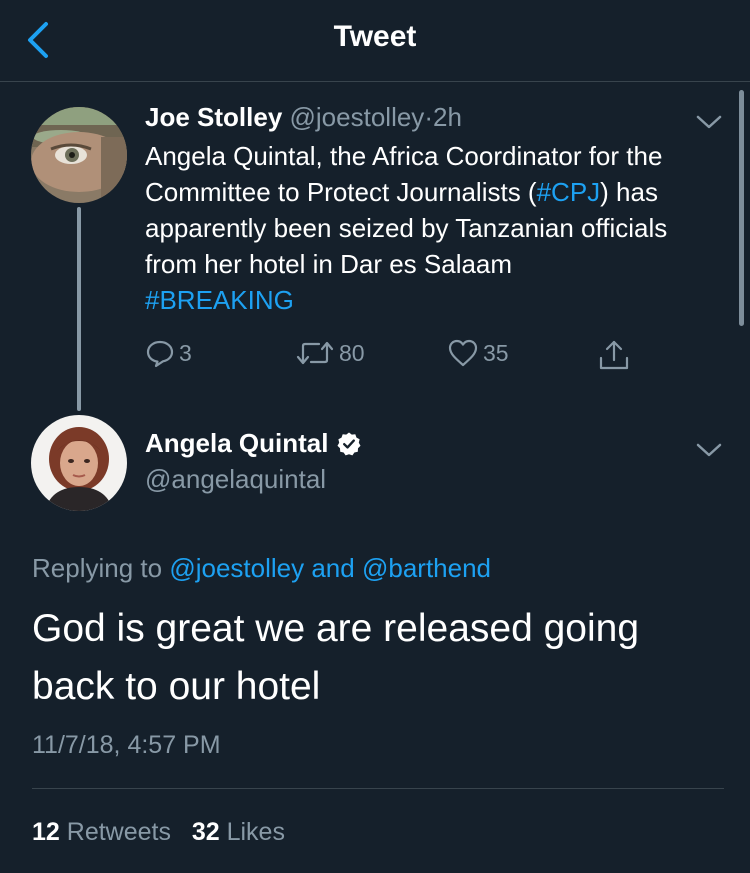  Describe the element at coordinates (569, 192) in the screenshot. I see `hashtag-link: #CPJ` at that location.